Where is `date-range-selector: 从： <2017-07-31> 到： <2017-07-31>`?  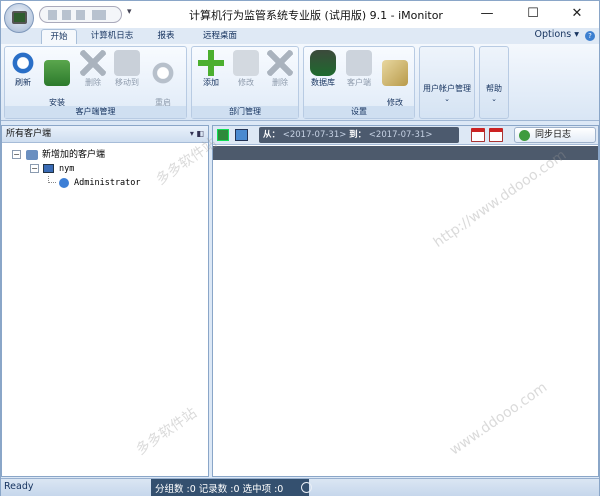 date-range-selector: 从： <2017-07-31> 到： <2017-07-31> is located at coordinates (359, 135).